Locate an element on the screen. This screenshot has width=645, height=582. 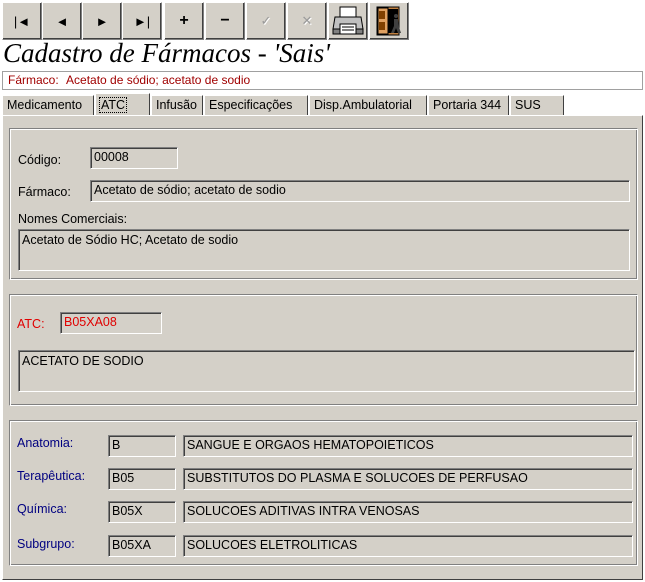
last-icon: ►| is located at coordinates (142, 21).